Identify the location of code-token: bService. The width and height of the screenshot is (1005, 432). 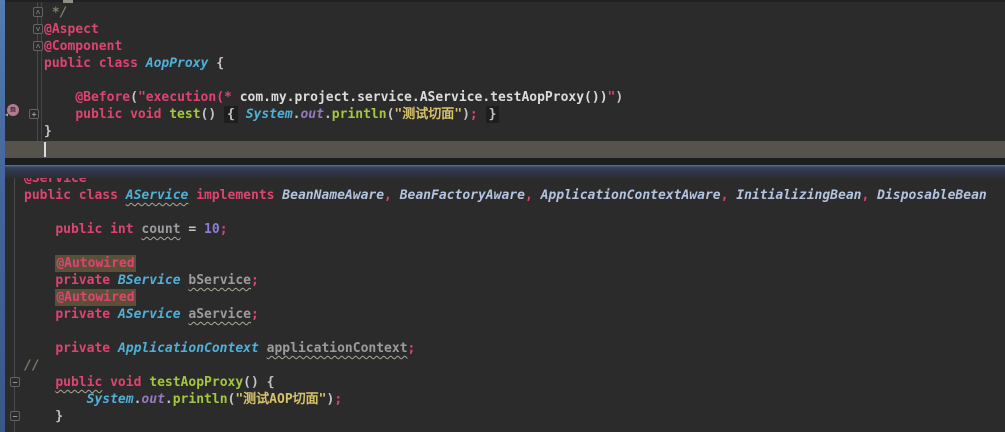
(220, 280).